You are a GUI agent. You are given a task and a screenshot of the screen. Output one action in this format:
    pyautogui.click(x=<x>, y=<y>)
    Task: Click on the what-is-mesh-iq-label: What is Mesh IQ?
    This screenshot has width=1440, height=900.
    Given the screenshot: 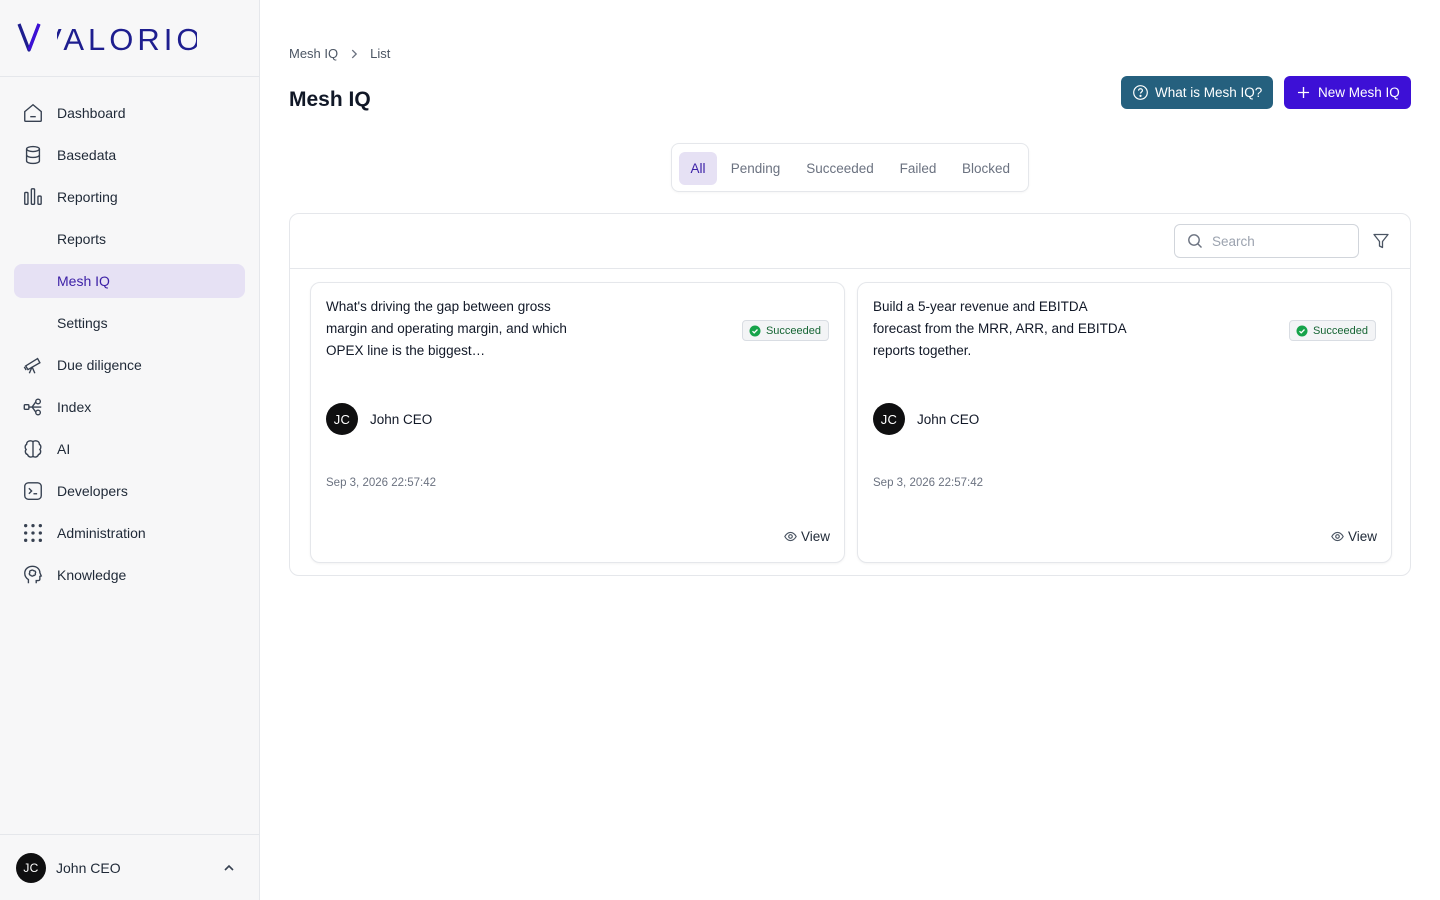 What is the action you would take?
    pyautogui.click(x=1209, y=92)
    